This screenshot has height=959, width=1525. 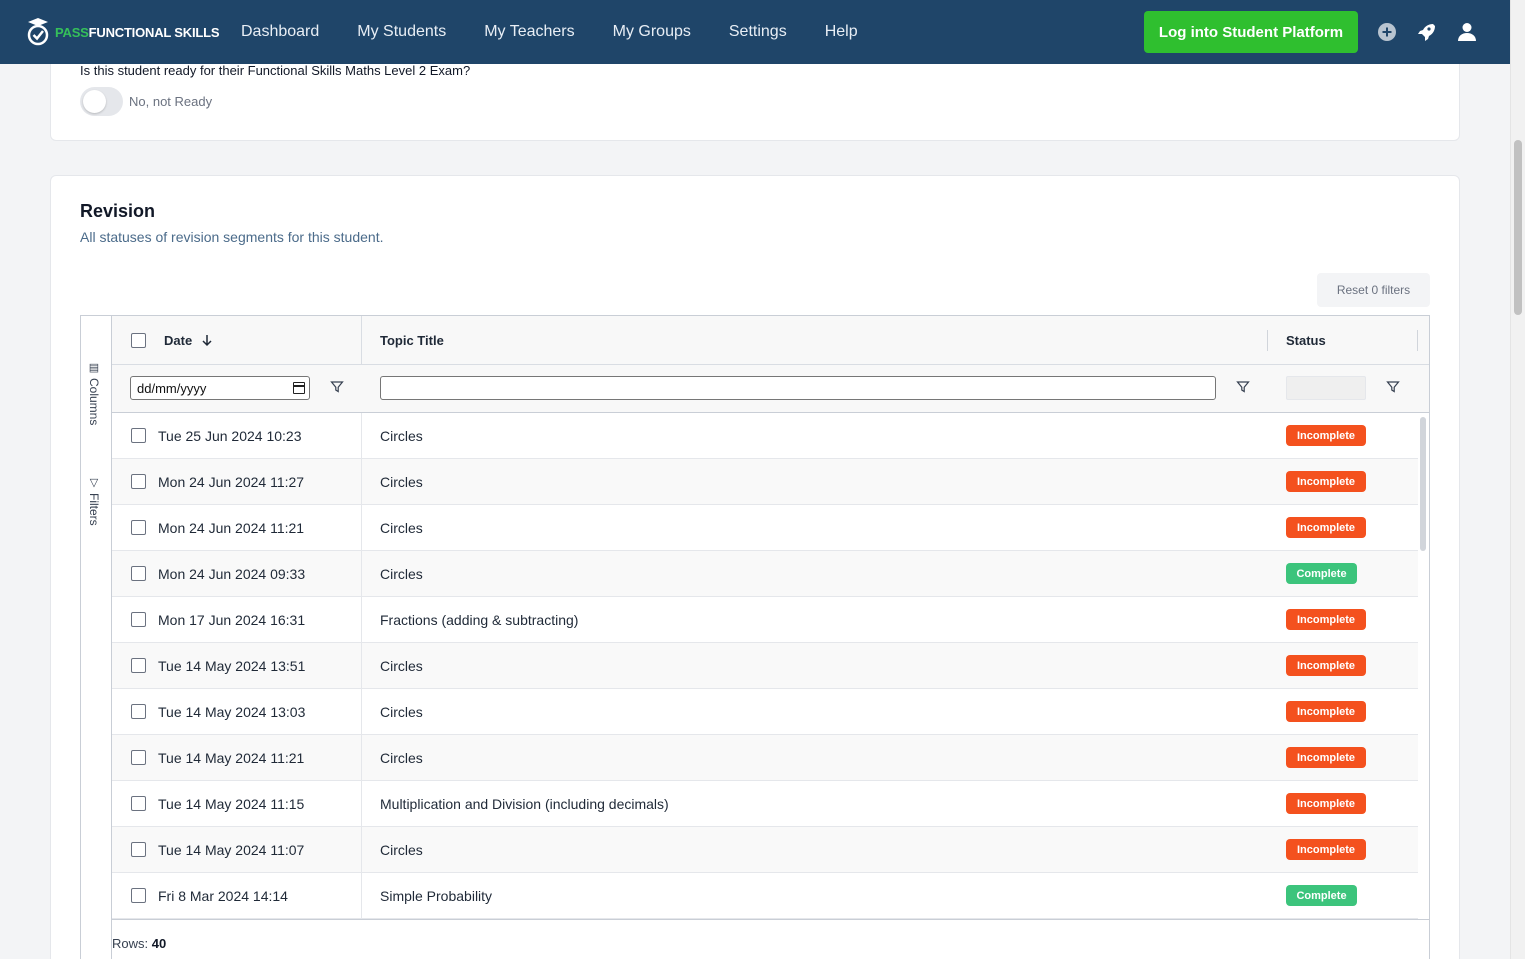 I want to click on rocket-icon, so click(x=1426, y=32).